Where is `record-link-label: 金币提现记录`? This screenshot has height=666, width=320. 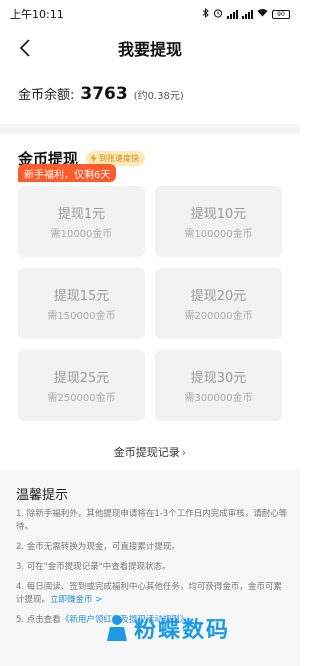 record-link-label: 金币提现记录 is located at coordinates (146, 452).